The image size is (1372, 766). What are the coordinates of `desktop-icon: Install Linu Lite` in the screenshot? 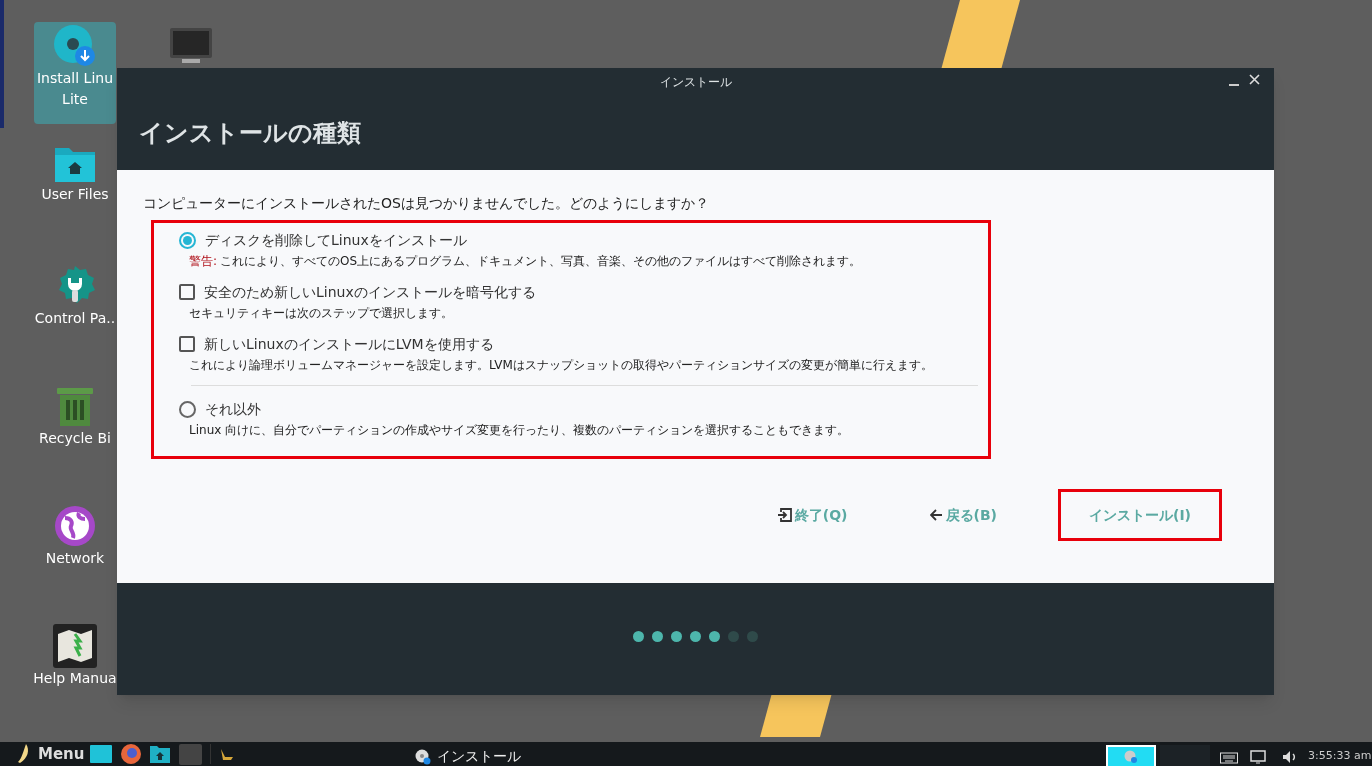 It's located at (75, 73).